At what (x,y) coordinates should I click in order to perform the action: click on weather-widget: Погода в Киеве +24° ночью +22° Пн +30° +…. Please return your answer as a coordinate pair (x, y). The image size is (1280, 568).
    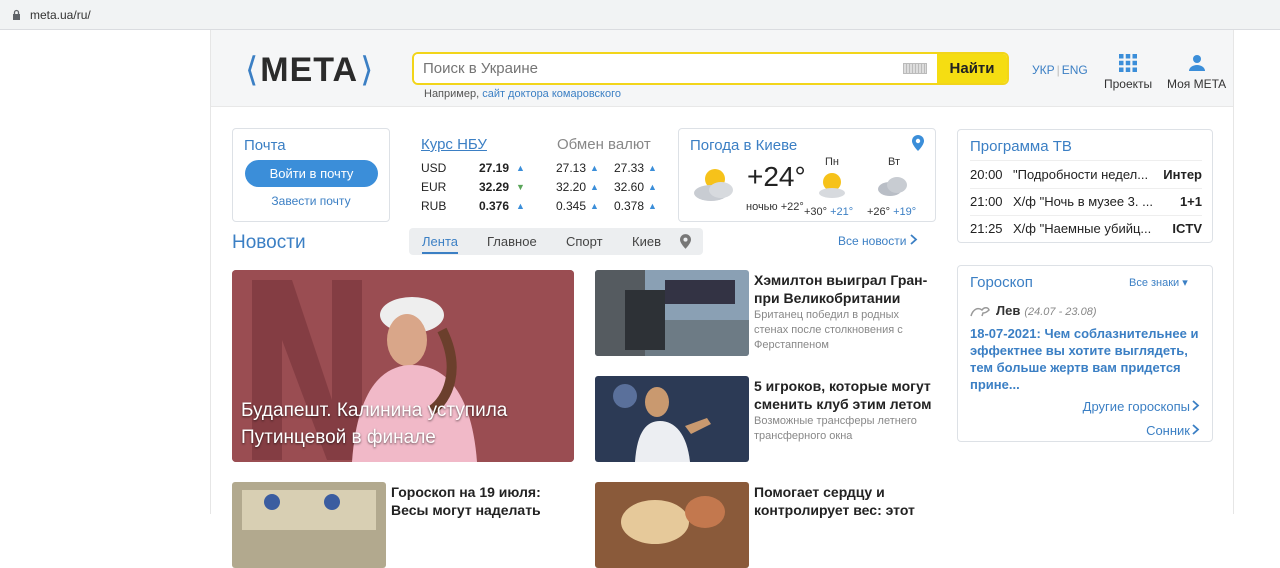
    Looking at the image, I should click on (807, 175).